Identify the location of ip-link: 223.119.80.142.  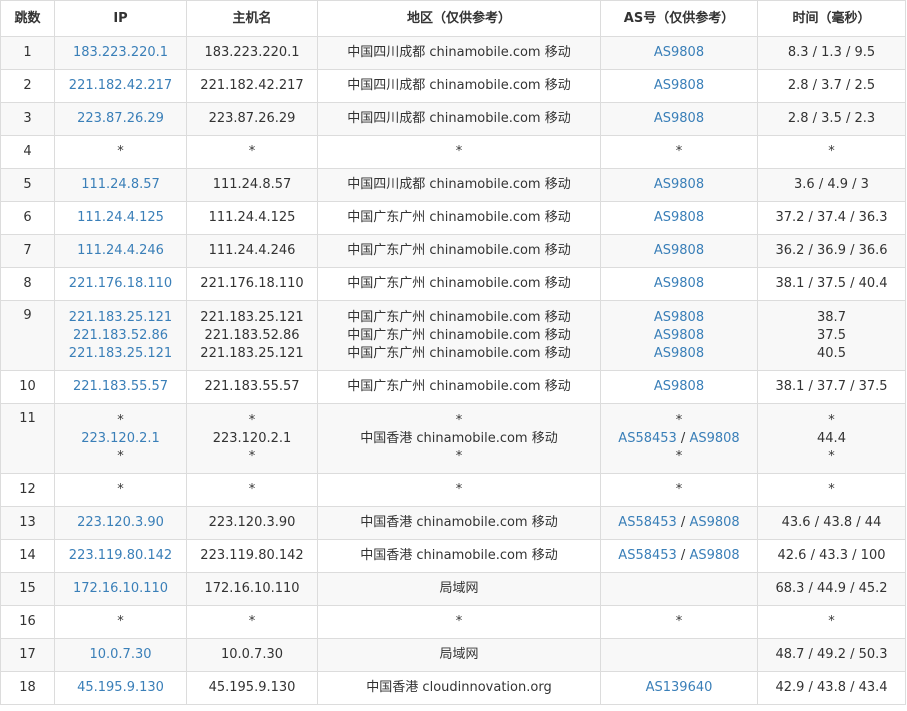
(120, 555).